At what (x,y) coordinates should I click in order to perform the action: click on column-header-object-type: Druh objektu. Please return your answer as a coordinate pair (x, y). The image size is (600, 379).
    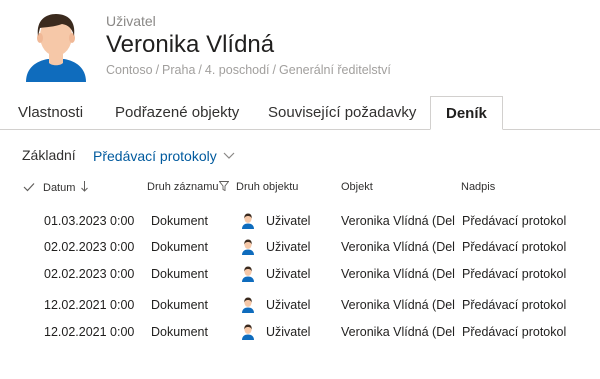
    Looking at the image, I should click on (267, 187).